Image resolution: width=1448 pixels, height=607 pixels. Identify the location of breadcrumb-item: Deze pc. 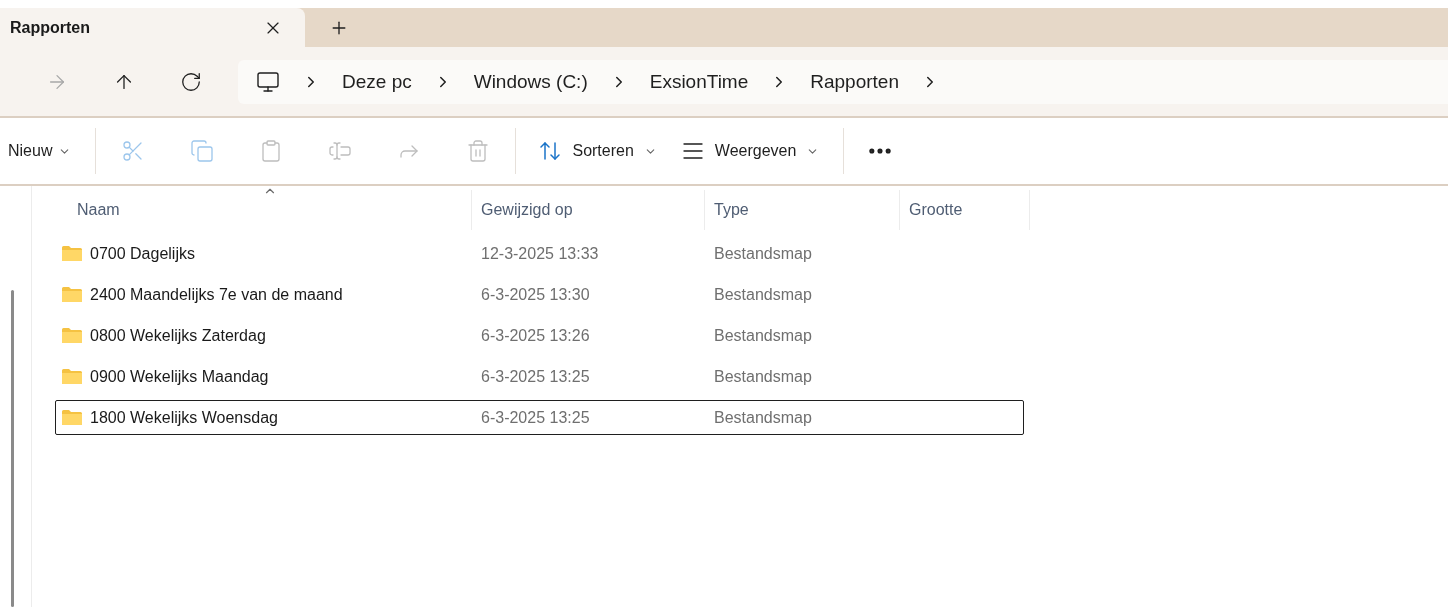
(377, 81).